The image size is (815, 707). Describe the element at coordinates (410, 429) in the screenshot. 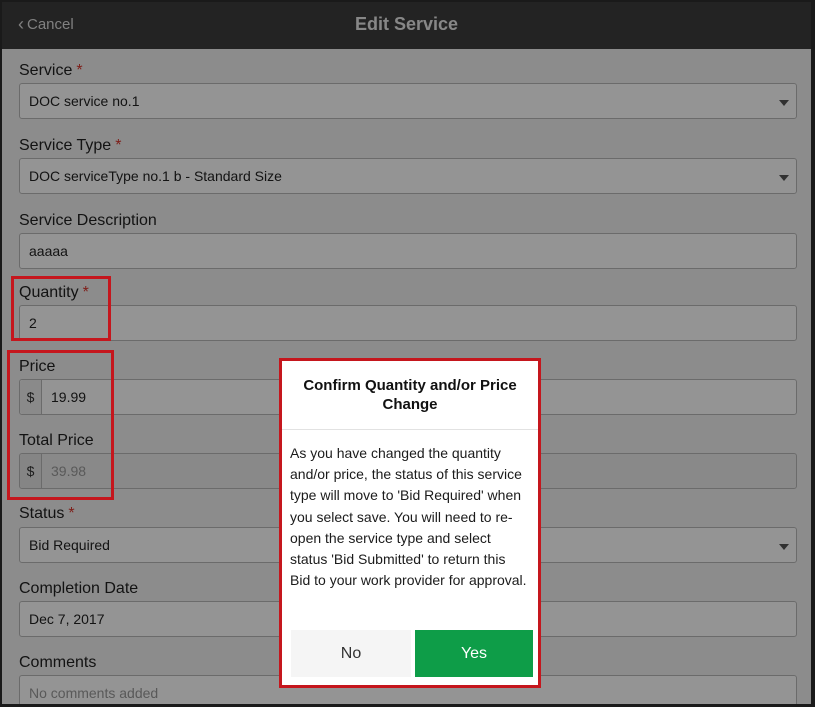

I see `dialog-divider` at that location.